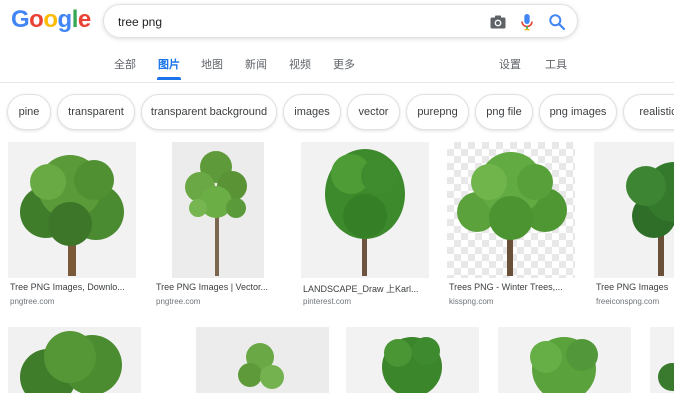 This screenshot has width=674, height=393. What do you see at coordinates (627, 301) in the screenshot?
I see `result-source: freeiconspng.com` at bounding box center [627, 301].